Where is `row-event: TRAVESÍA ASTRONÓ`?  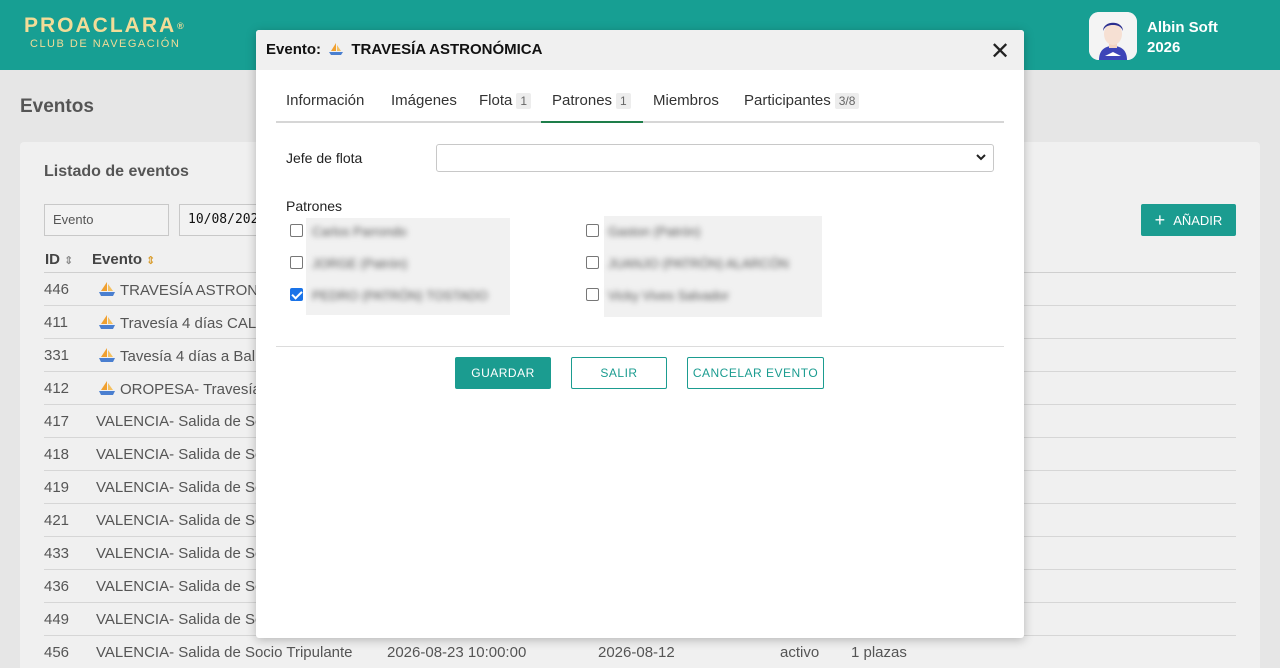
row-event: TRAVESÍA ASTRONÓ is located at coordinates (184, 290).